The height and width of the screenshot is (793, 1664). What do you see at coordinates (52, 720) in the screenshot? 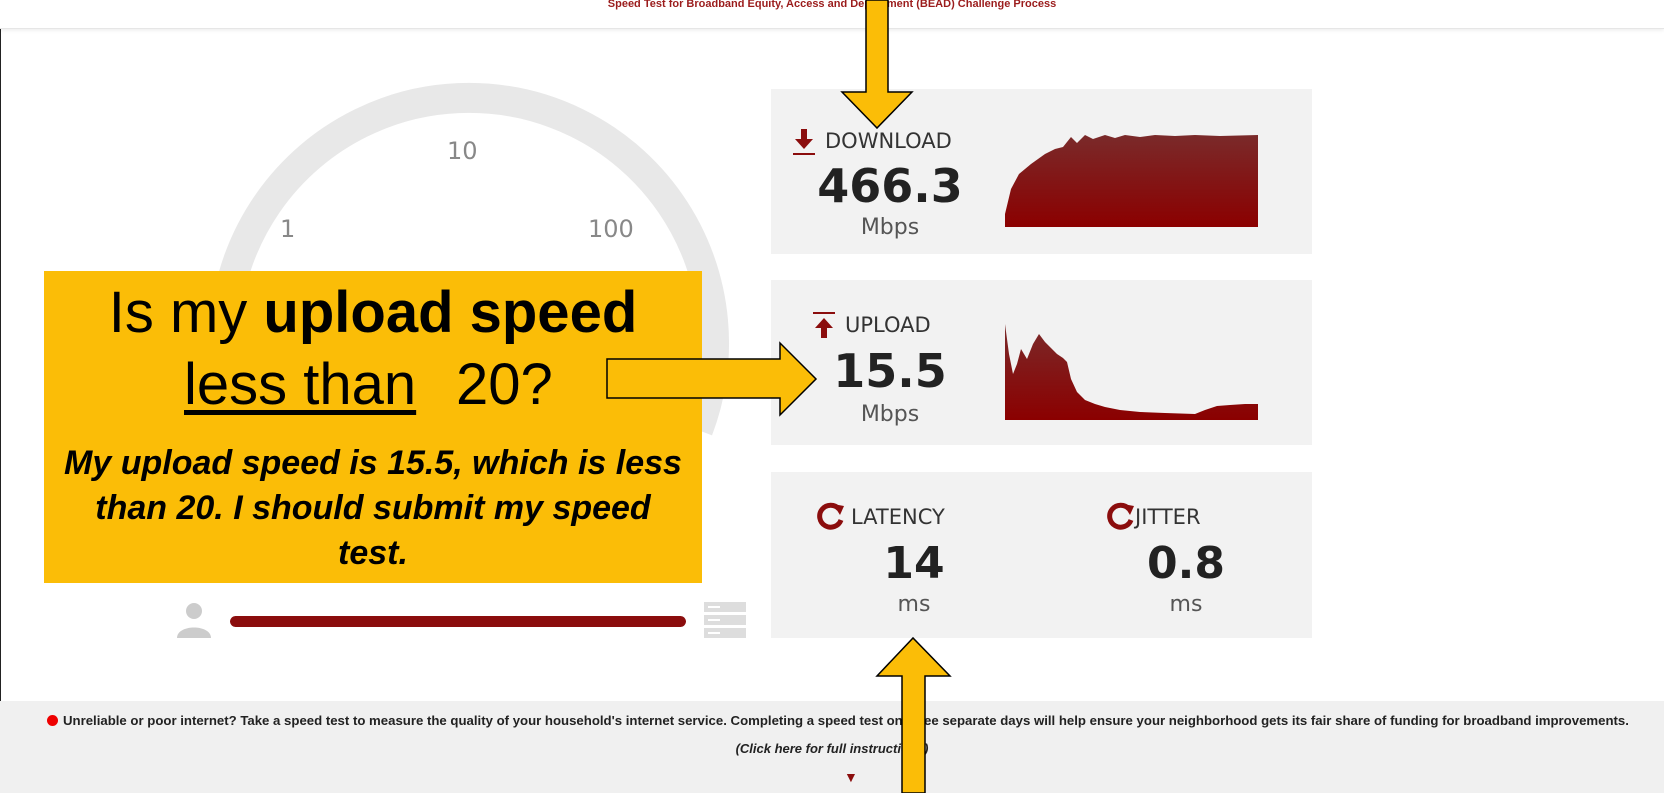
I see `status-dot` at bounding box center [52, 720].